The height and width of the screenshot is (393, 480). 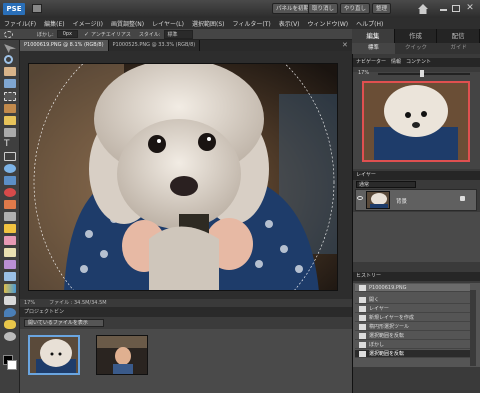 What do you see at coordinates (412, 288) in the screenshot?
I see `history-item: P1000619.PNG` at bounding box center [412, 288].